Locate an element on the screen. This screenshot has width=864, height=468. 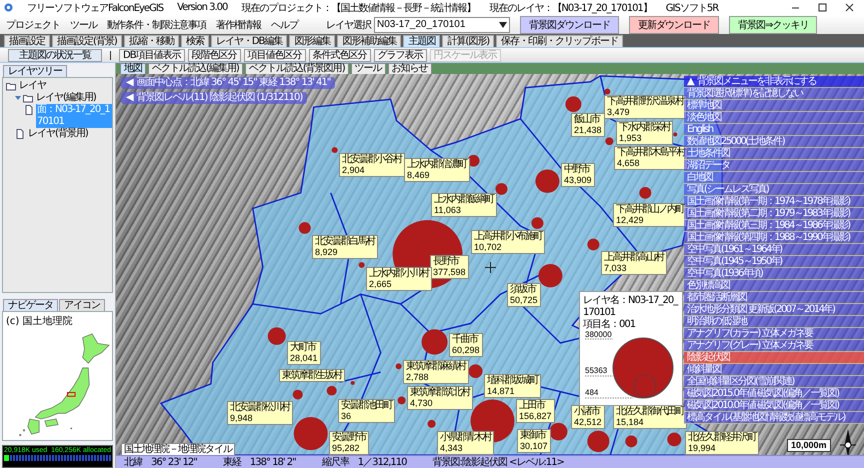
background-map-item: 磁気図2010.0年値 磁気図(偏角／一覧図) is located at coordinates (774, 406).